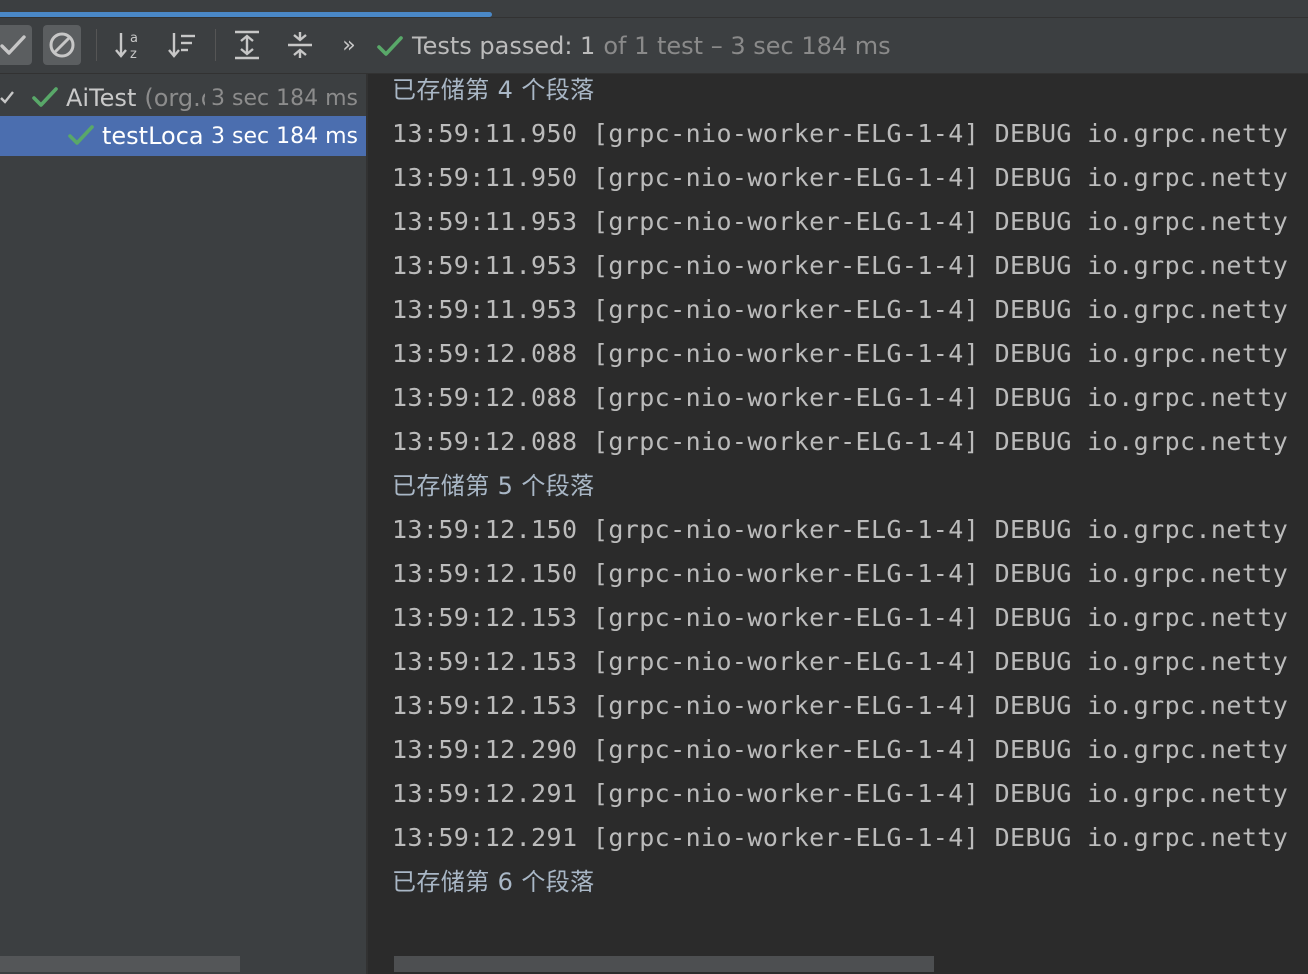 Image resolution: width=1308 pixels, height=974 pixels. I want to click on console-line: 已存储第 4 个段落, so click(493, 90).